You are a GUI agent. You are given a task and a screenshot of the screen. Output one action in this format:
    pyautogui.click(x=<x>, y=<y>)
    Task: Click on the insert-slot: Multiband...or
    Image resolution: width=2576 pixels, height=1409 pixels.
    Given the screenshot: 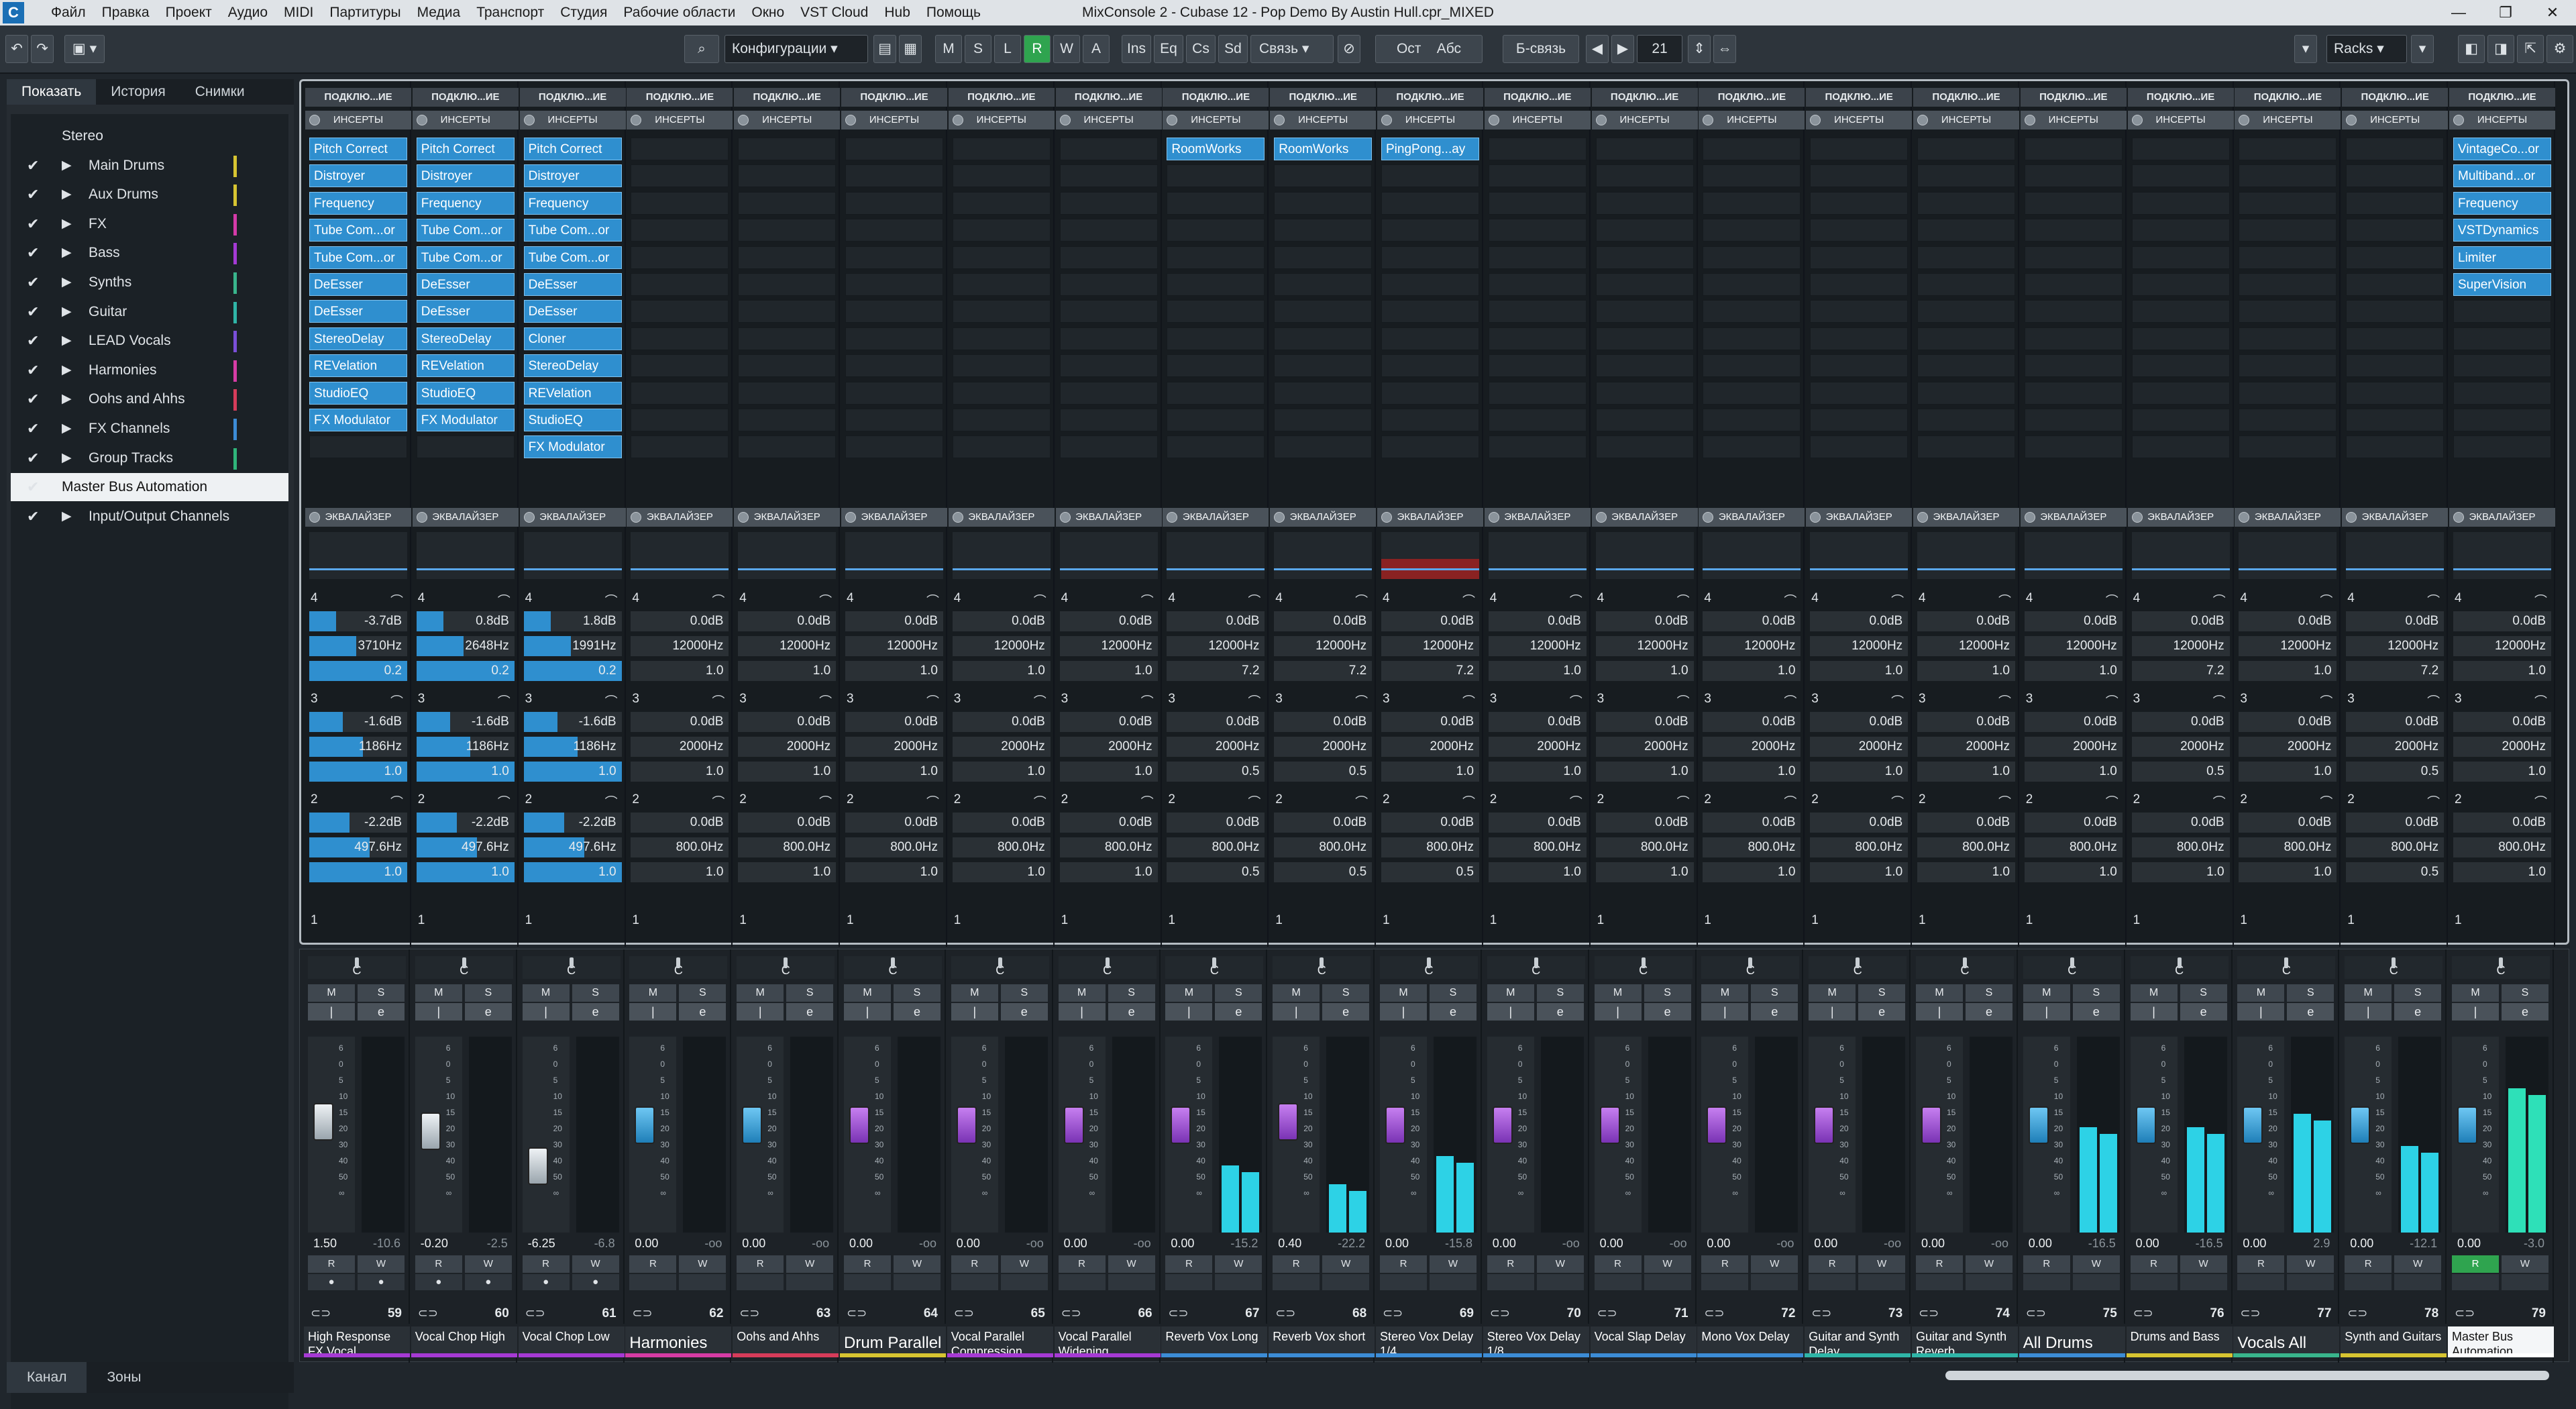 What is the action you would take?
    pyautogui.click(x=2502, y=176)
    